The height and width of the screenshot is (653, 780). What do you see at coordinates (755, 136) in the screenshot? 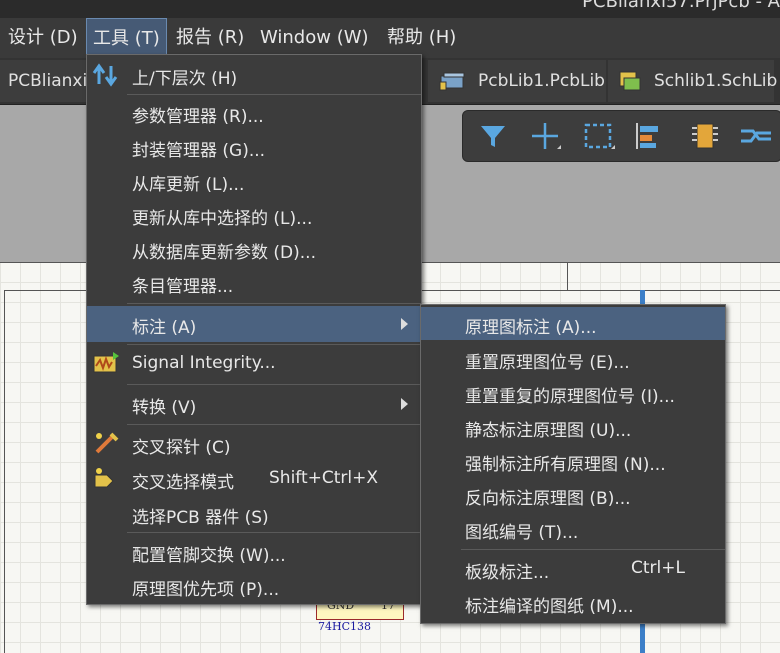
I see `wire-icon` at bounding box center [755, 136].